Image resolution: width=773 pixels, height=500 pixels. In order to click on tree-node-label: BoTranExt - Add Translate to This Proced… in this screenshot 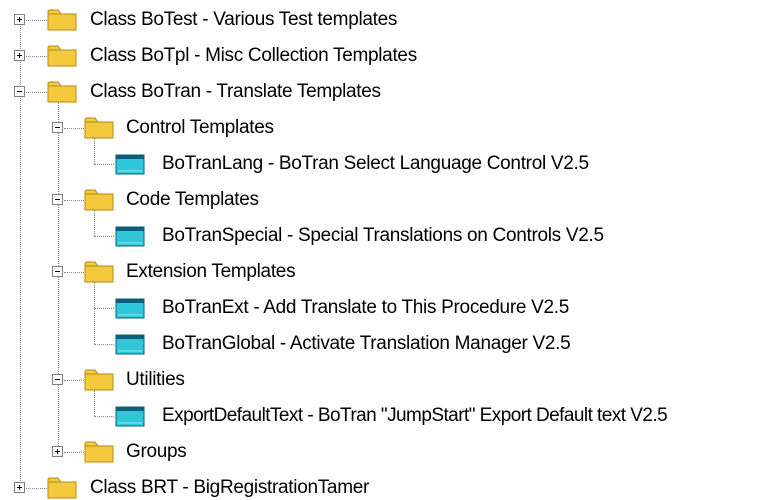, I will do `click(365, 308)`.